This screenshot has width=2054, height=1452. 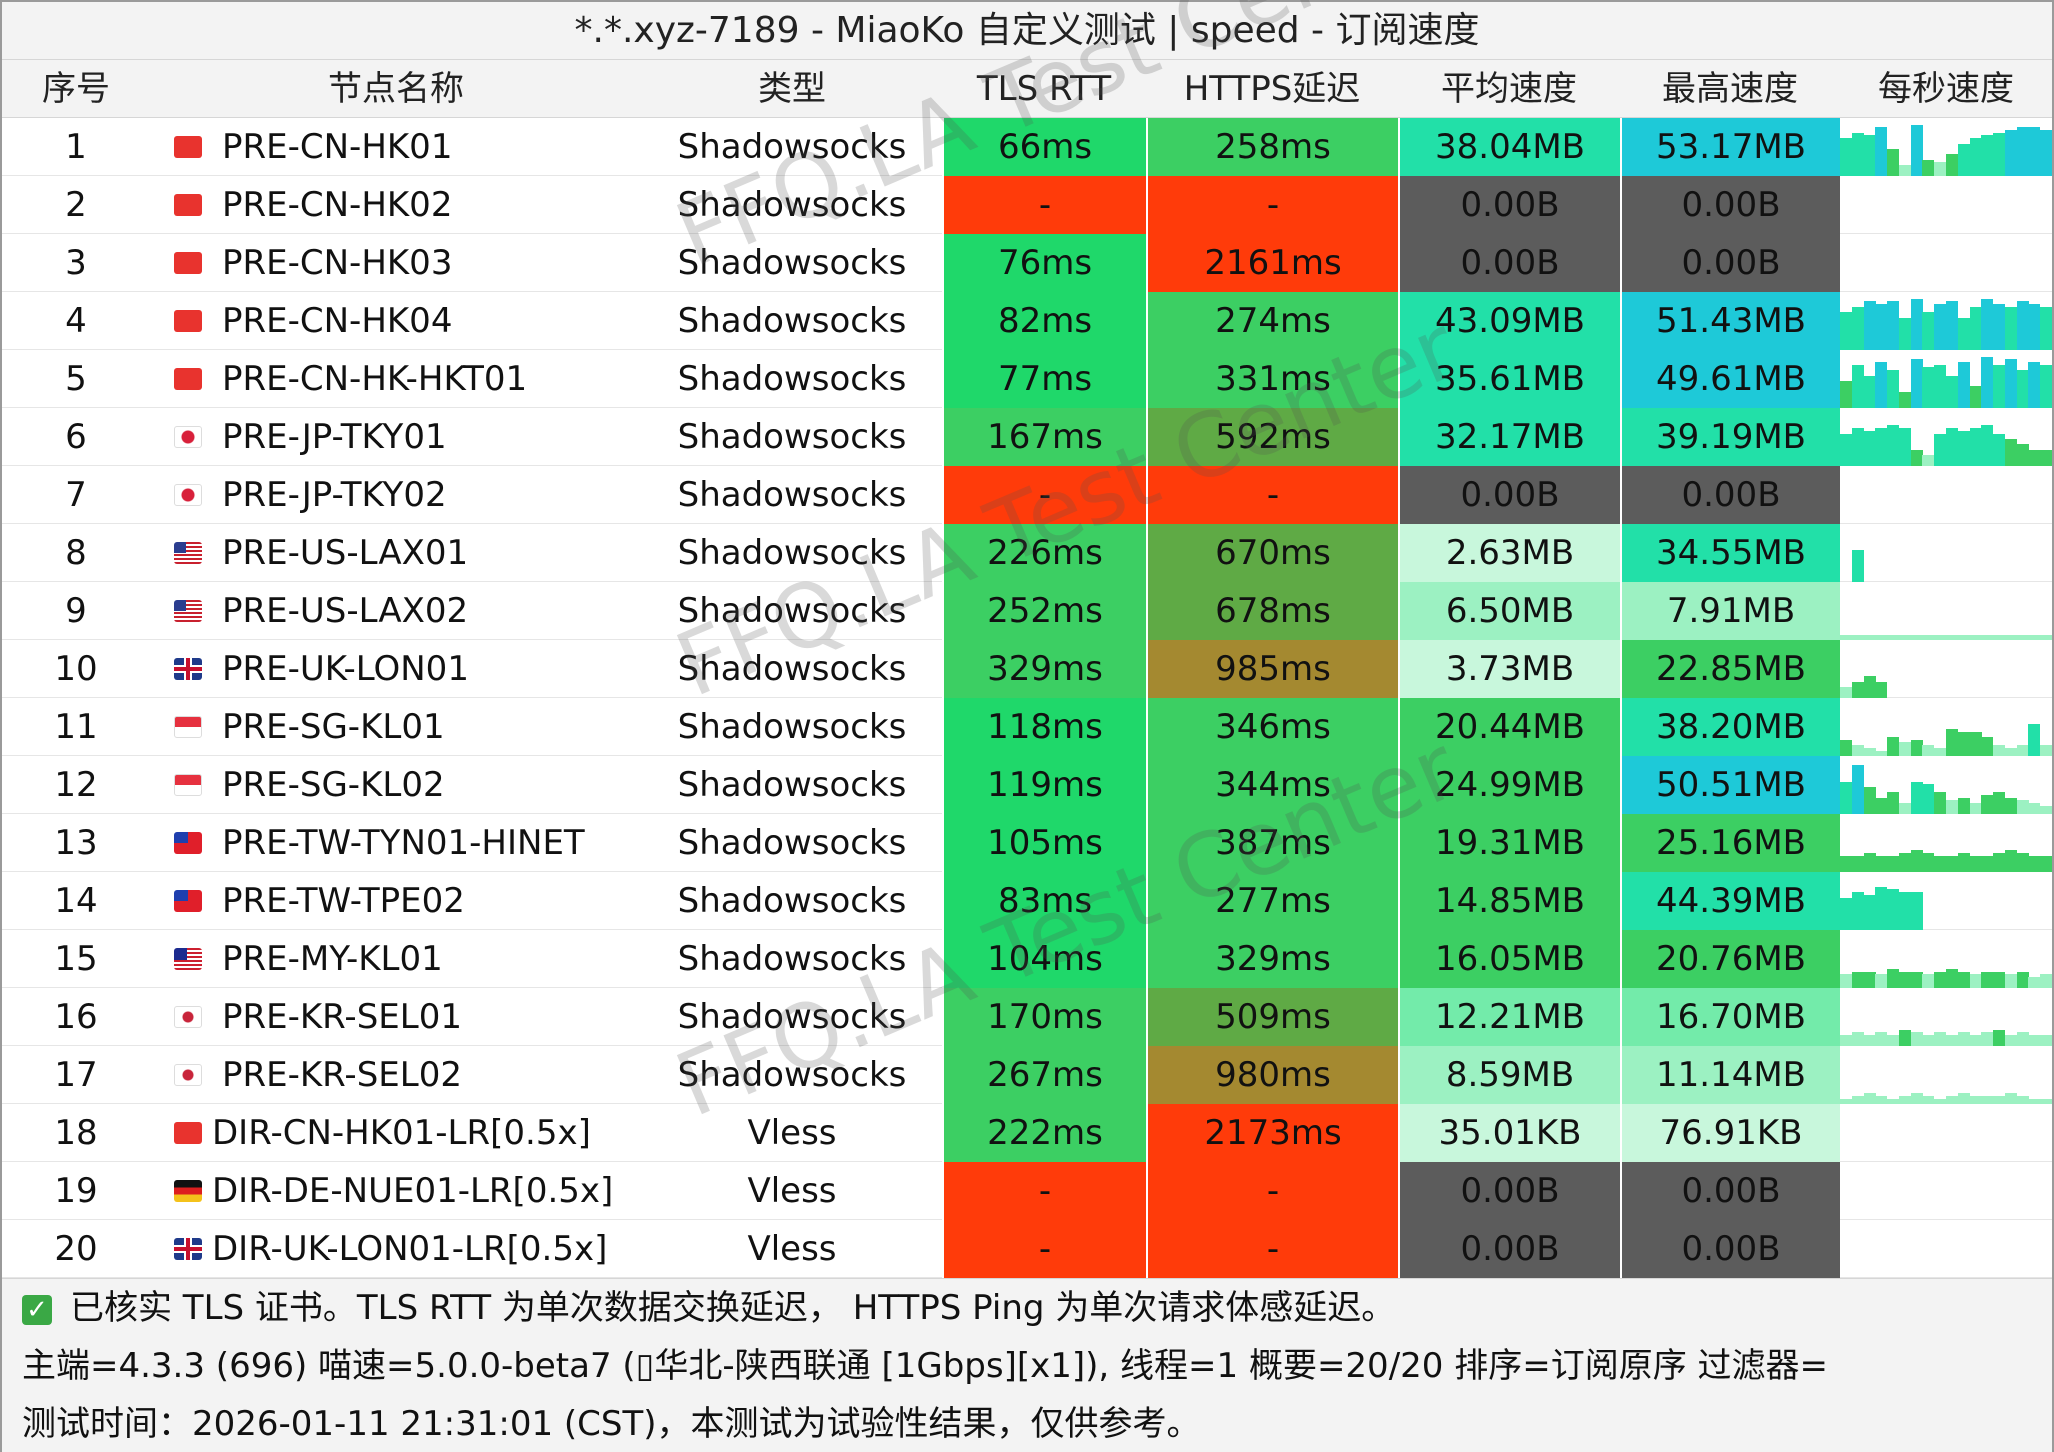 I want to click on row-avg-speed: 32.17MB, so click(x=1509, y=437).